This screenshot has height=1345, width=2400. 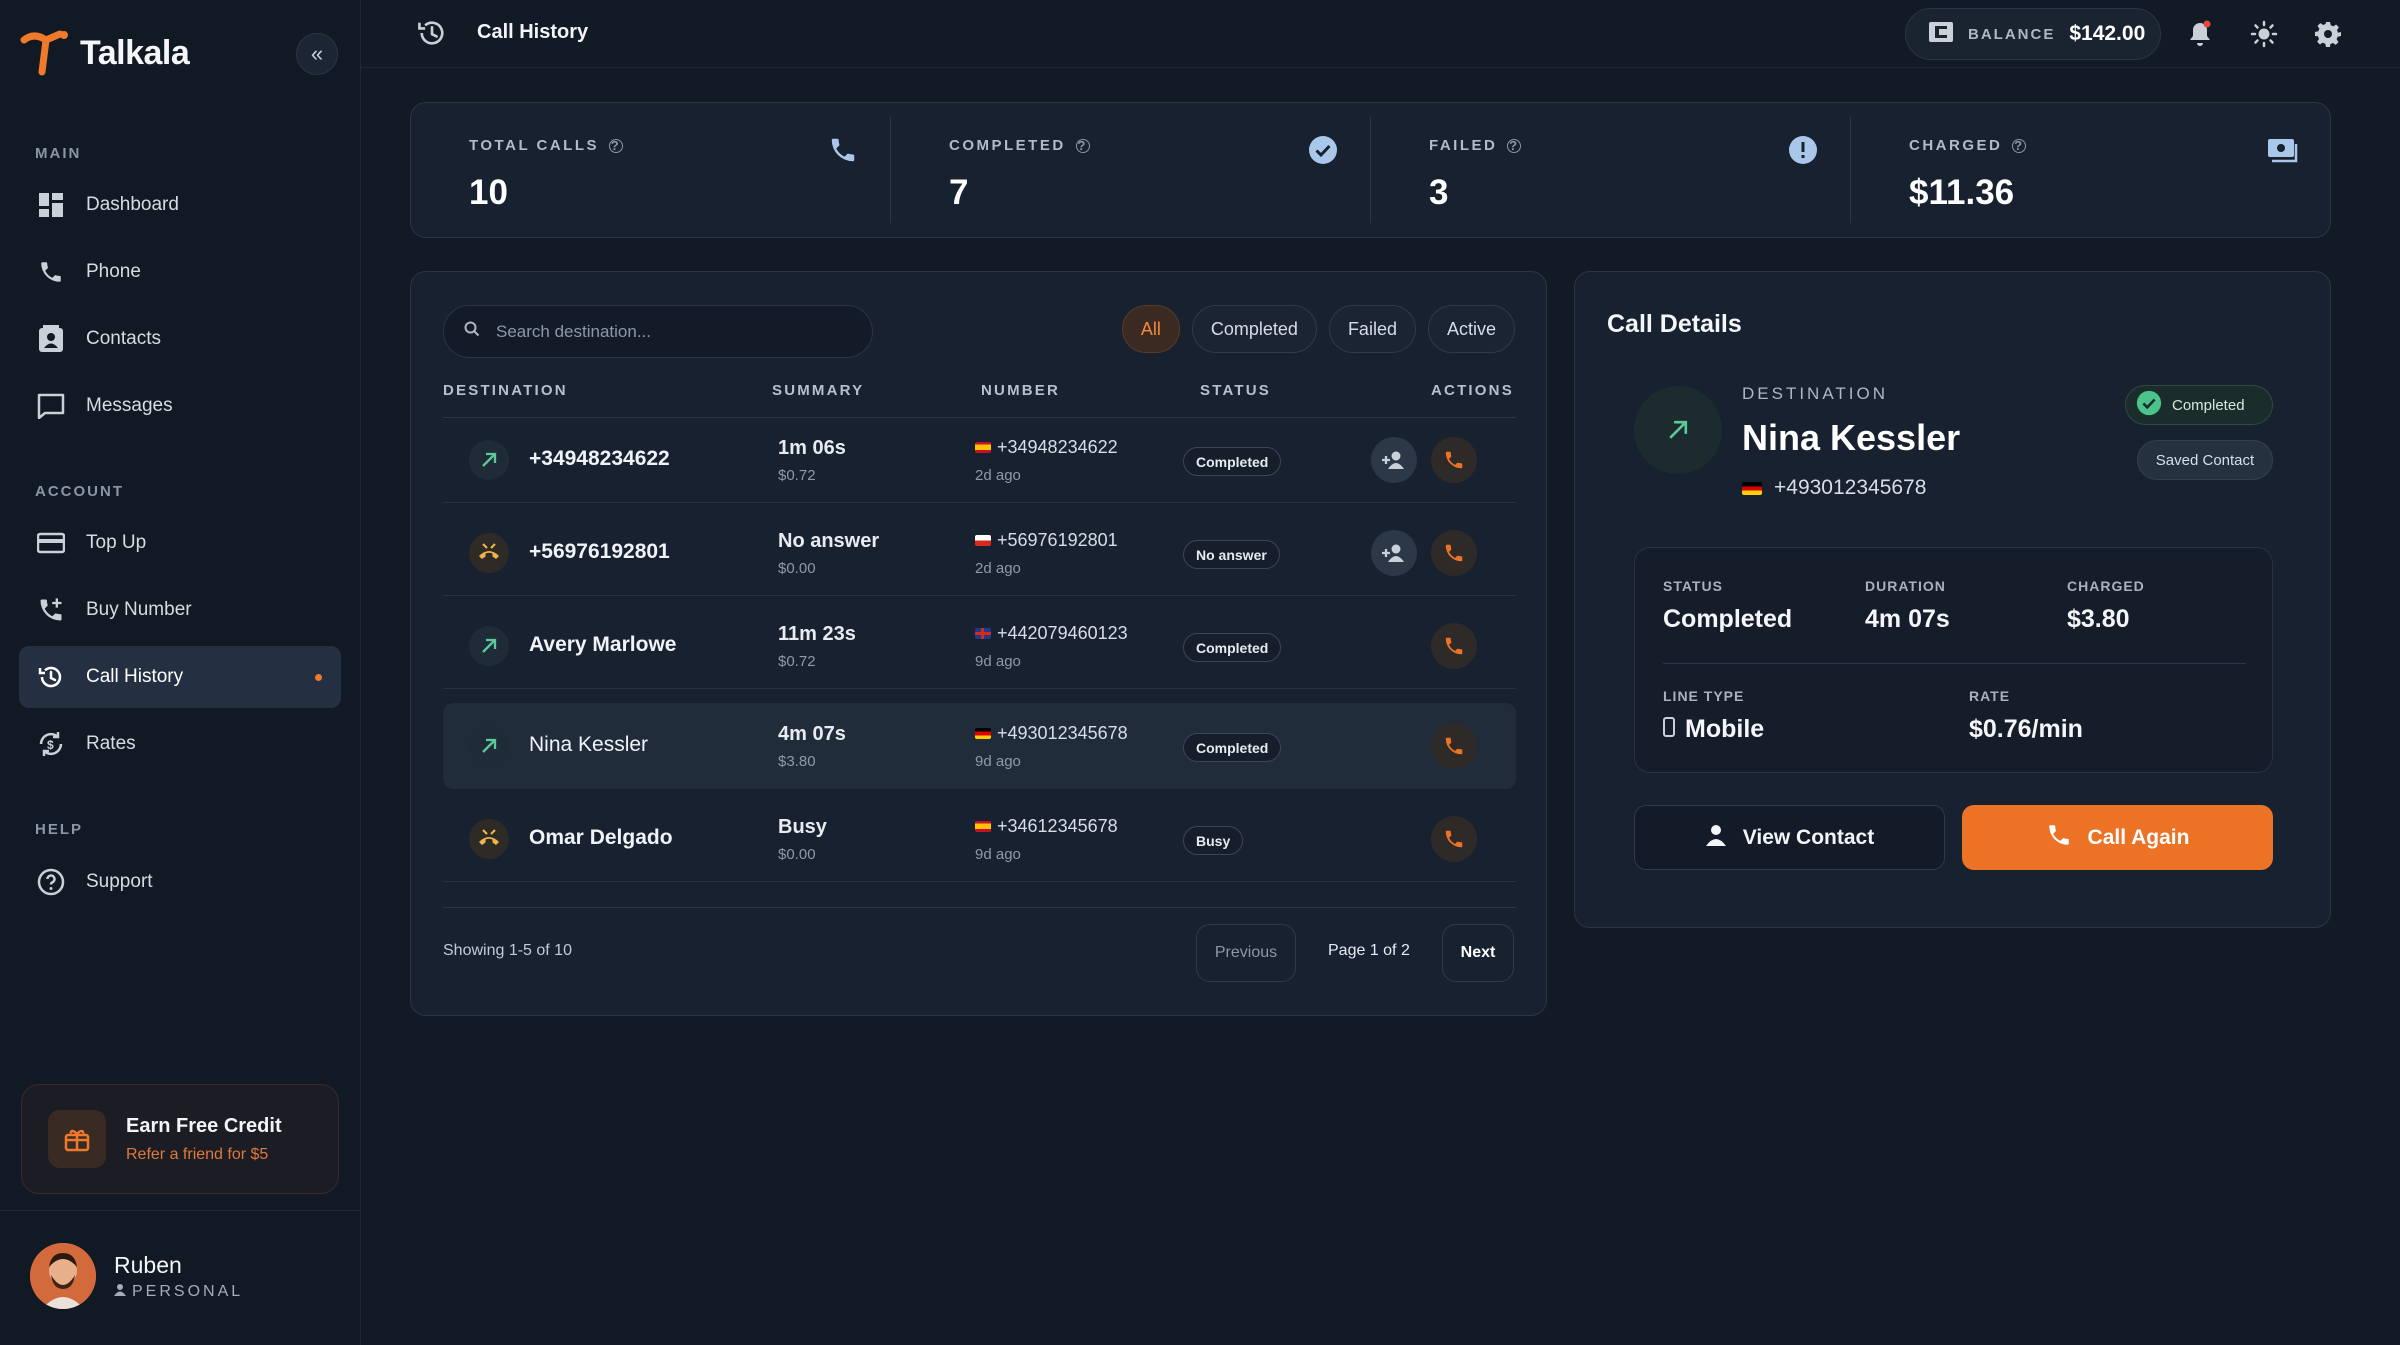 I want to click on charged-value: $3.80, so click(x=2098, y=619).